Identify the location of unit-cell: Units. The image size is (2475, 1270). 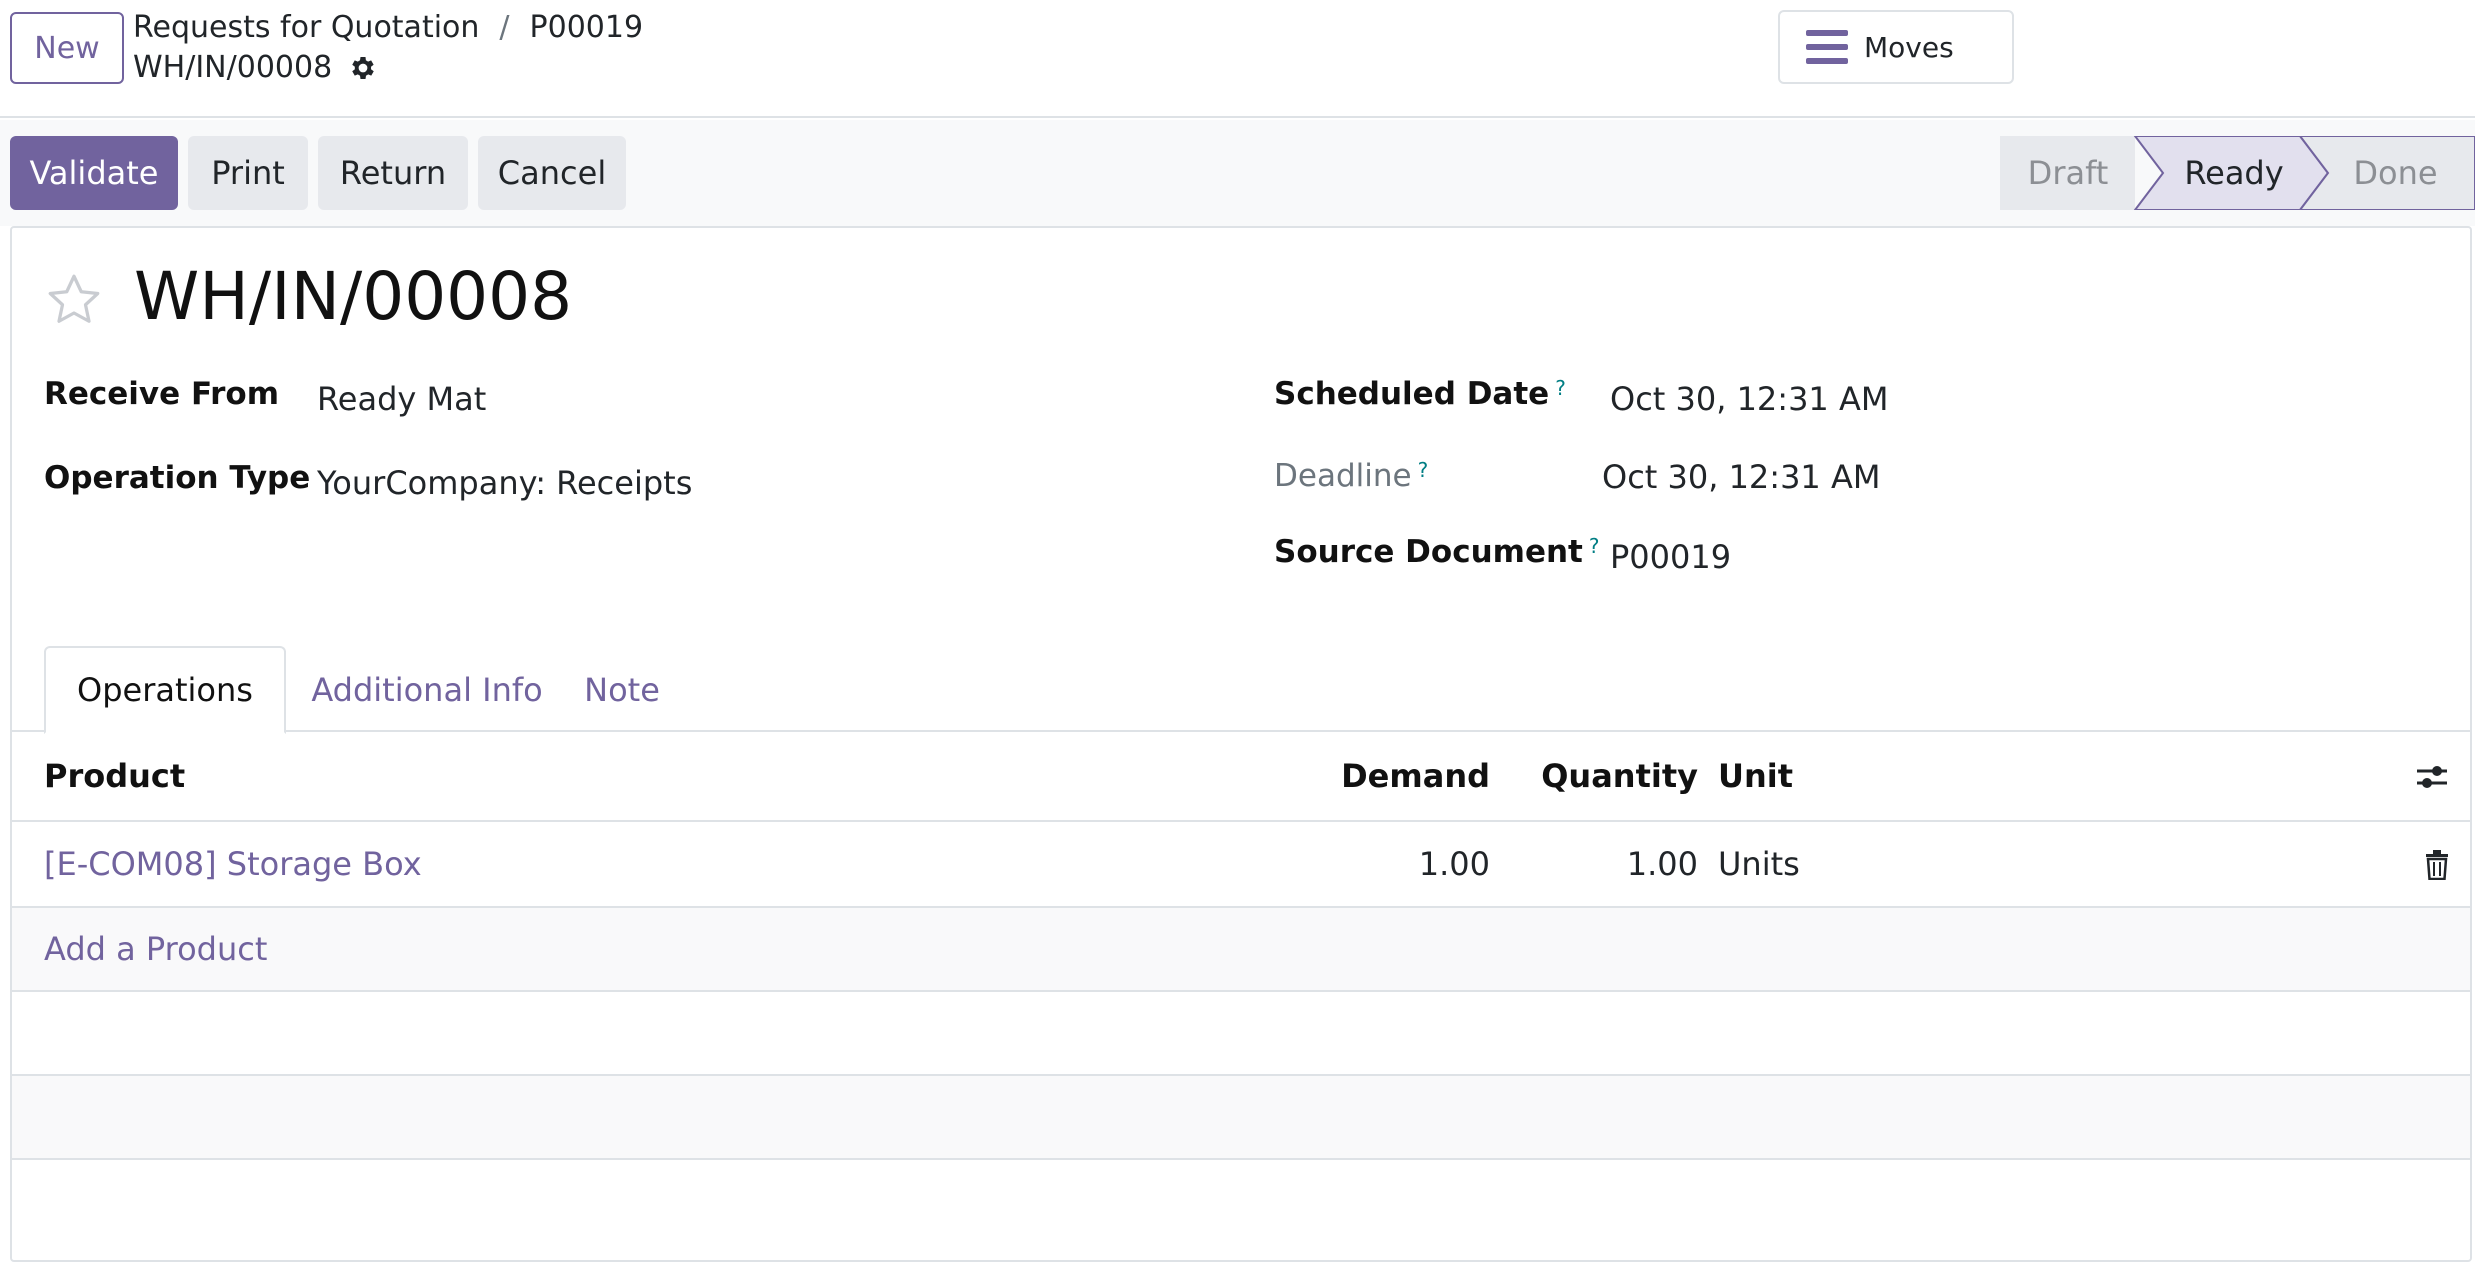
(1759, 864).